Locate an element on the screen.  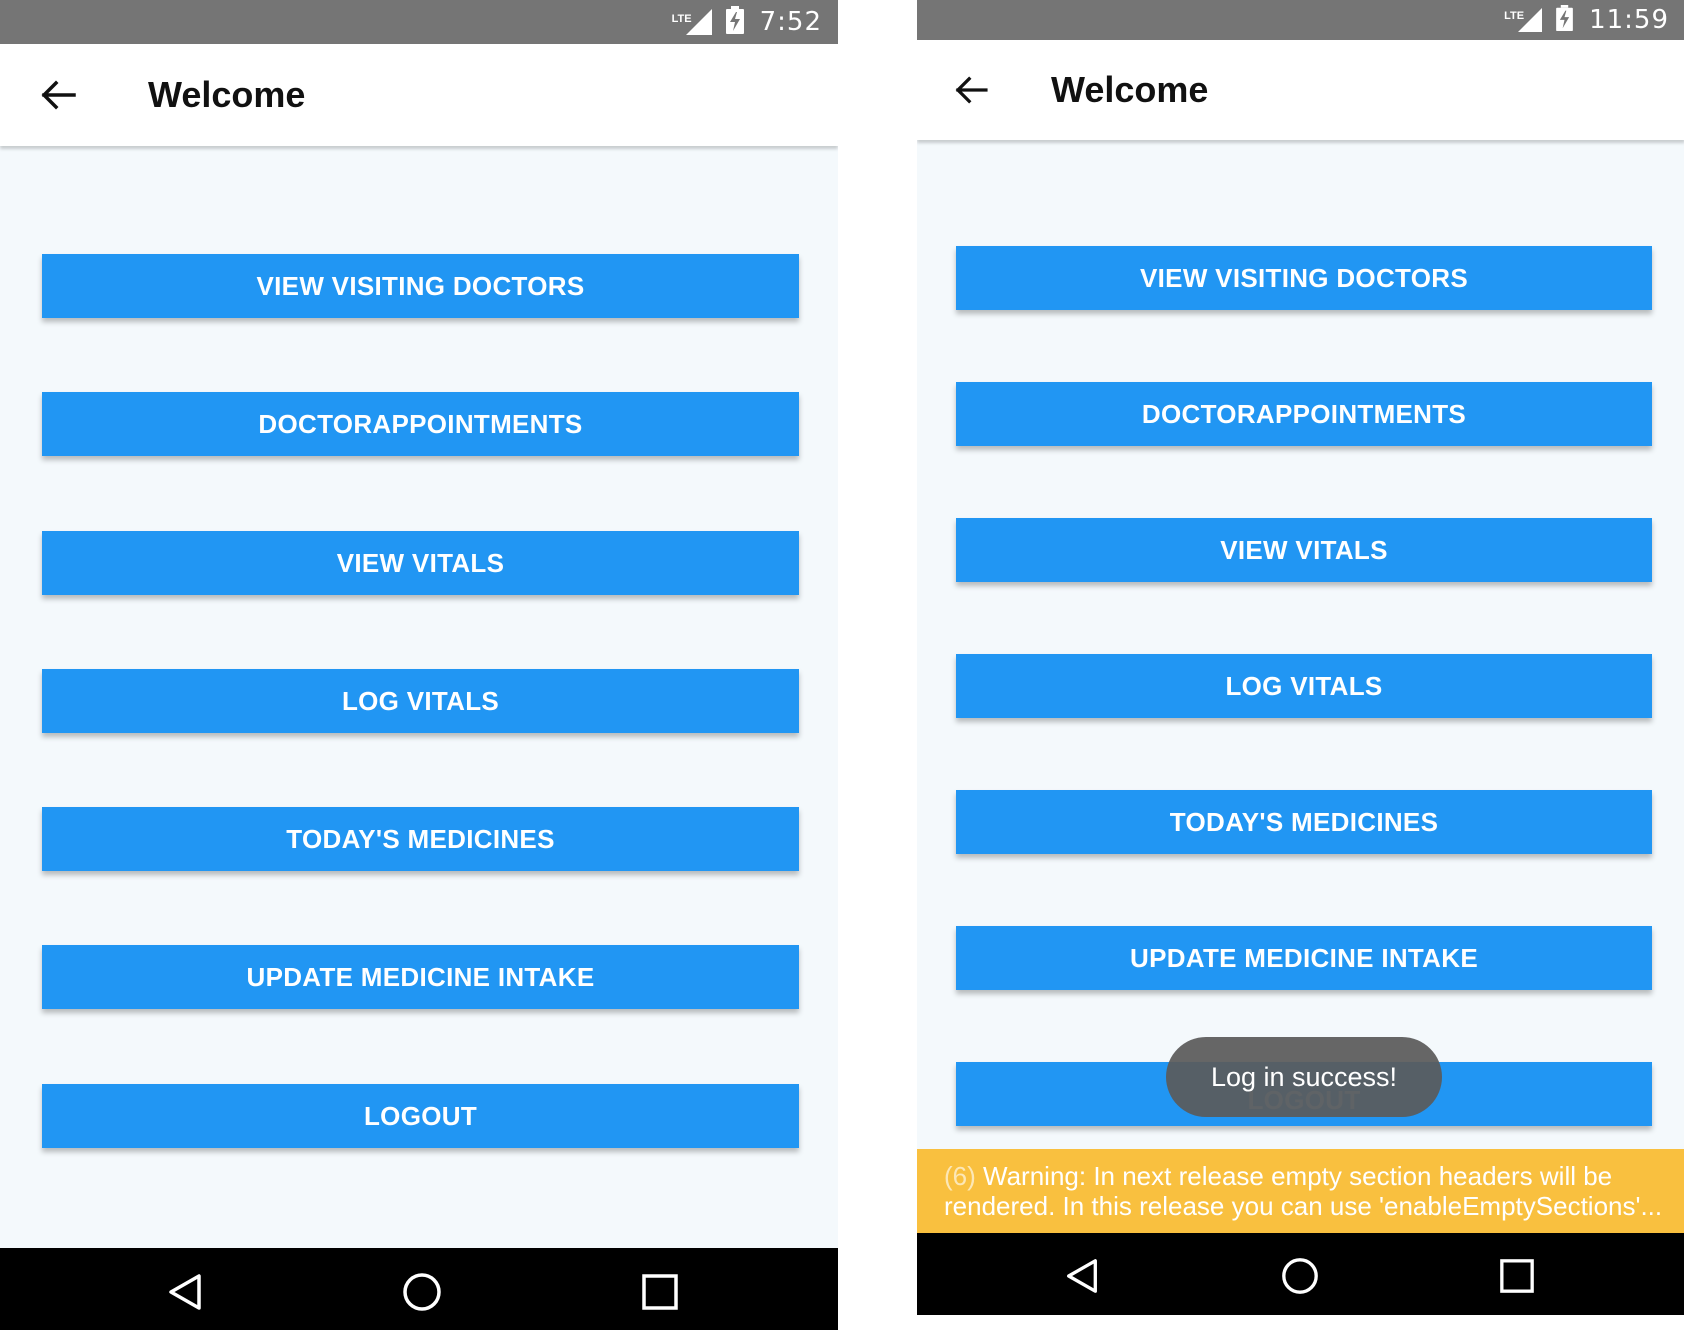
status-time: 11:59 is located at coordinates (1629, 20).